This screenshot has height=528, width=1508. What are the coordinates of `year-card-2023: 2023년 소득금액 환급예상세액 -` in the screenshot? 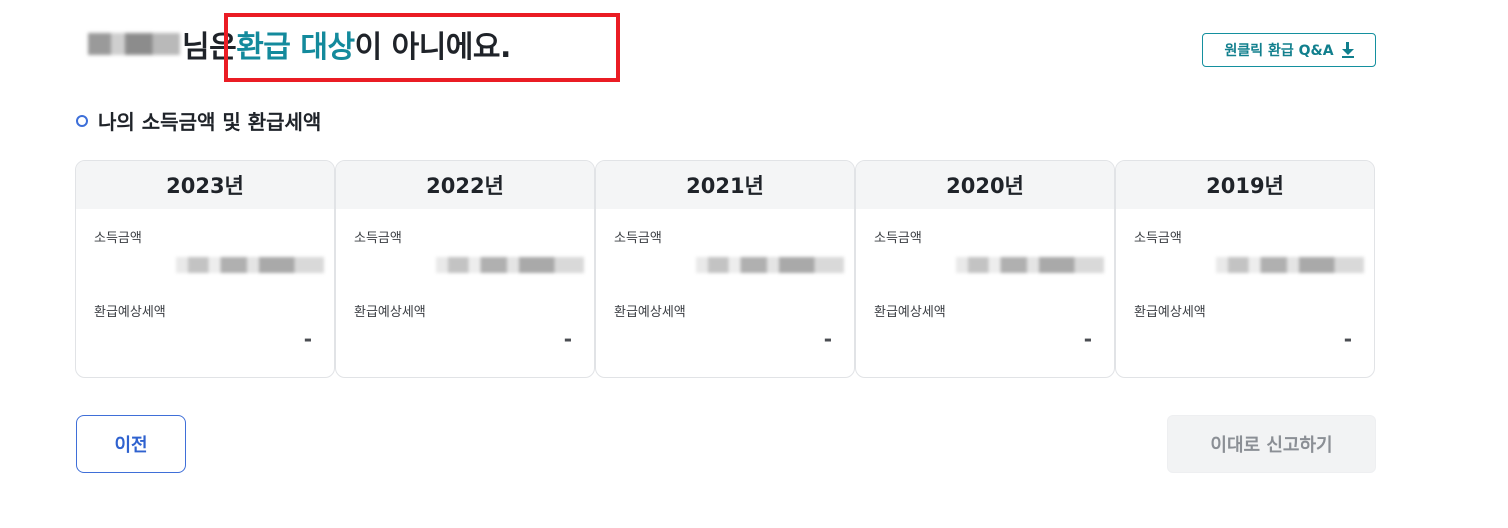 It's located at (205, 269).